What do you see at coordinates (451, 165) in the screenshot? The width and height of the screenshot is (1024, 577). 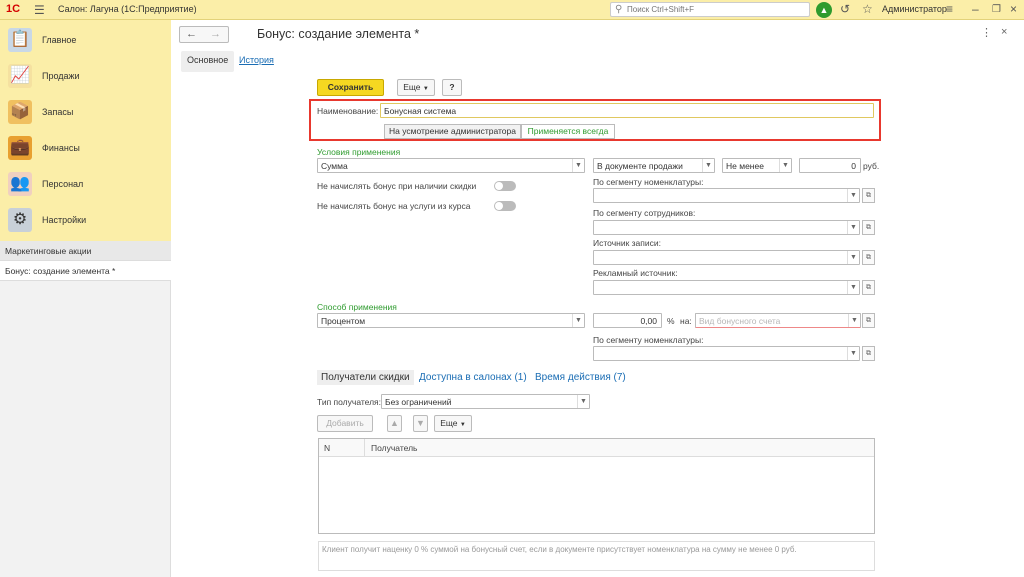 I see `condition-type-select: Сумма ▼` at bounding box center [451, 165].